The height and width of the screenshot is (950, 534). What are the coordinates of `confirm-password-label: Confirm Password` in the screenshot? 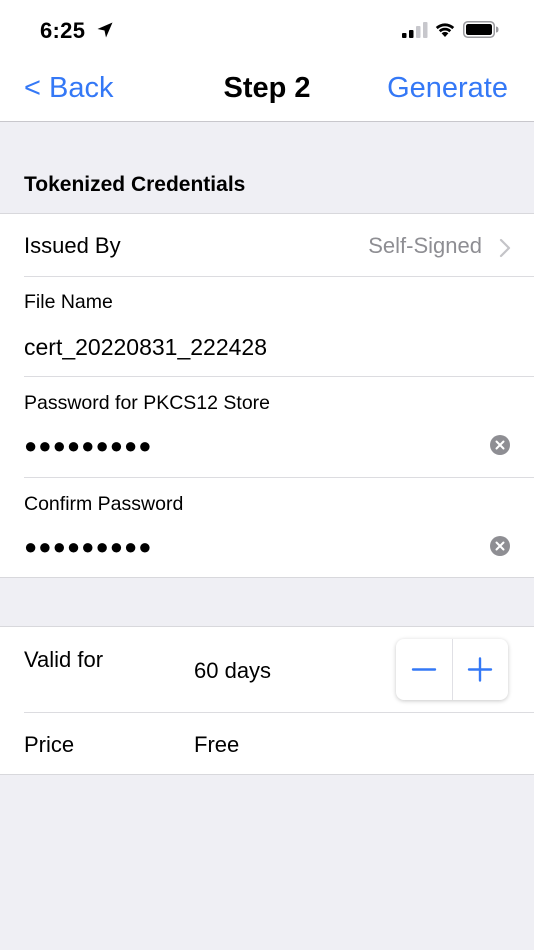 It's located at (104, 504).